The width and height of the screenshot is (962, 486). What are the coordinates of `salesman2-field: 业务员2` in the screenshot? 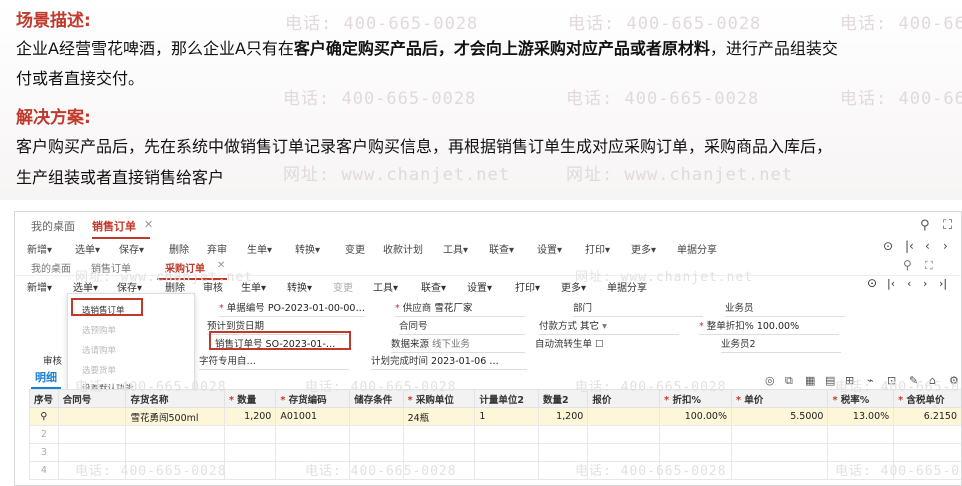 It's located at (781, 344).